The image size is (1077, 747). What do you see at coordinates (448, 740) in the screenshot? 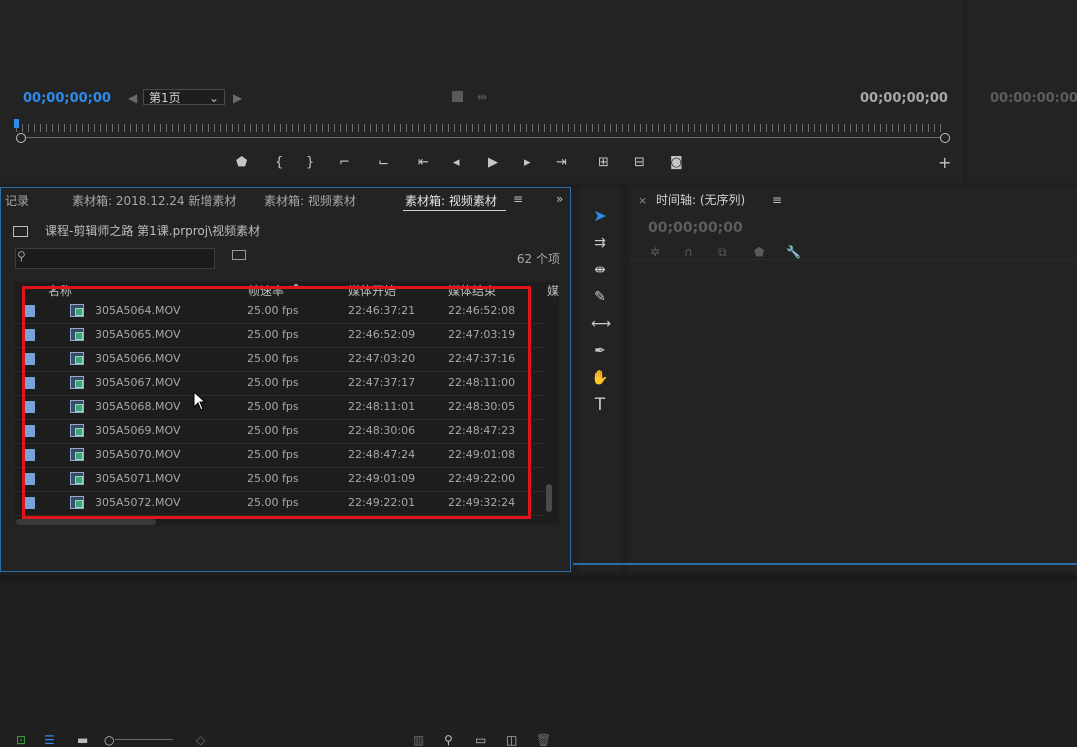
I see `find-icon: ⚲` at bounding box center [448, 740].